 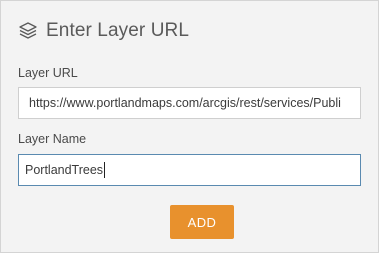 What do you see at coordinates (48, 73) in the screenshot?
I see `layer-url-label: Layer URL` at bounding box center [48, 73].